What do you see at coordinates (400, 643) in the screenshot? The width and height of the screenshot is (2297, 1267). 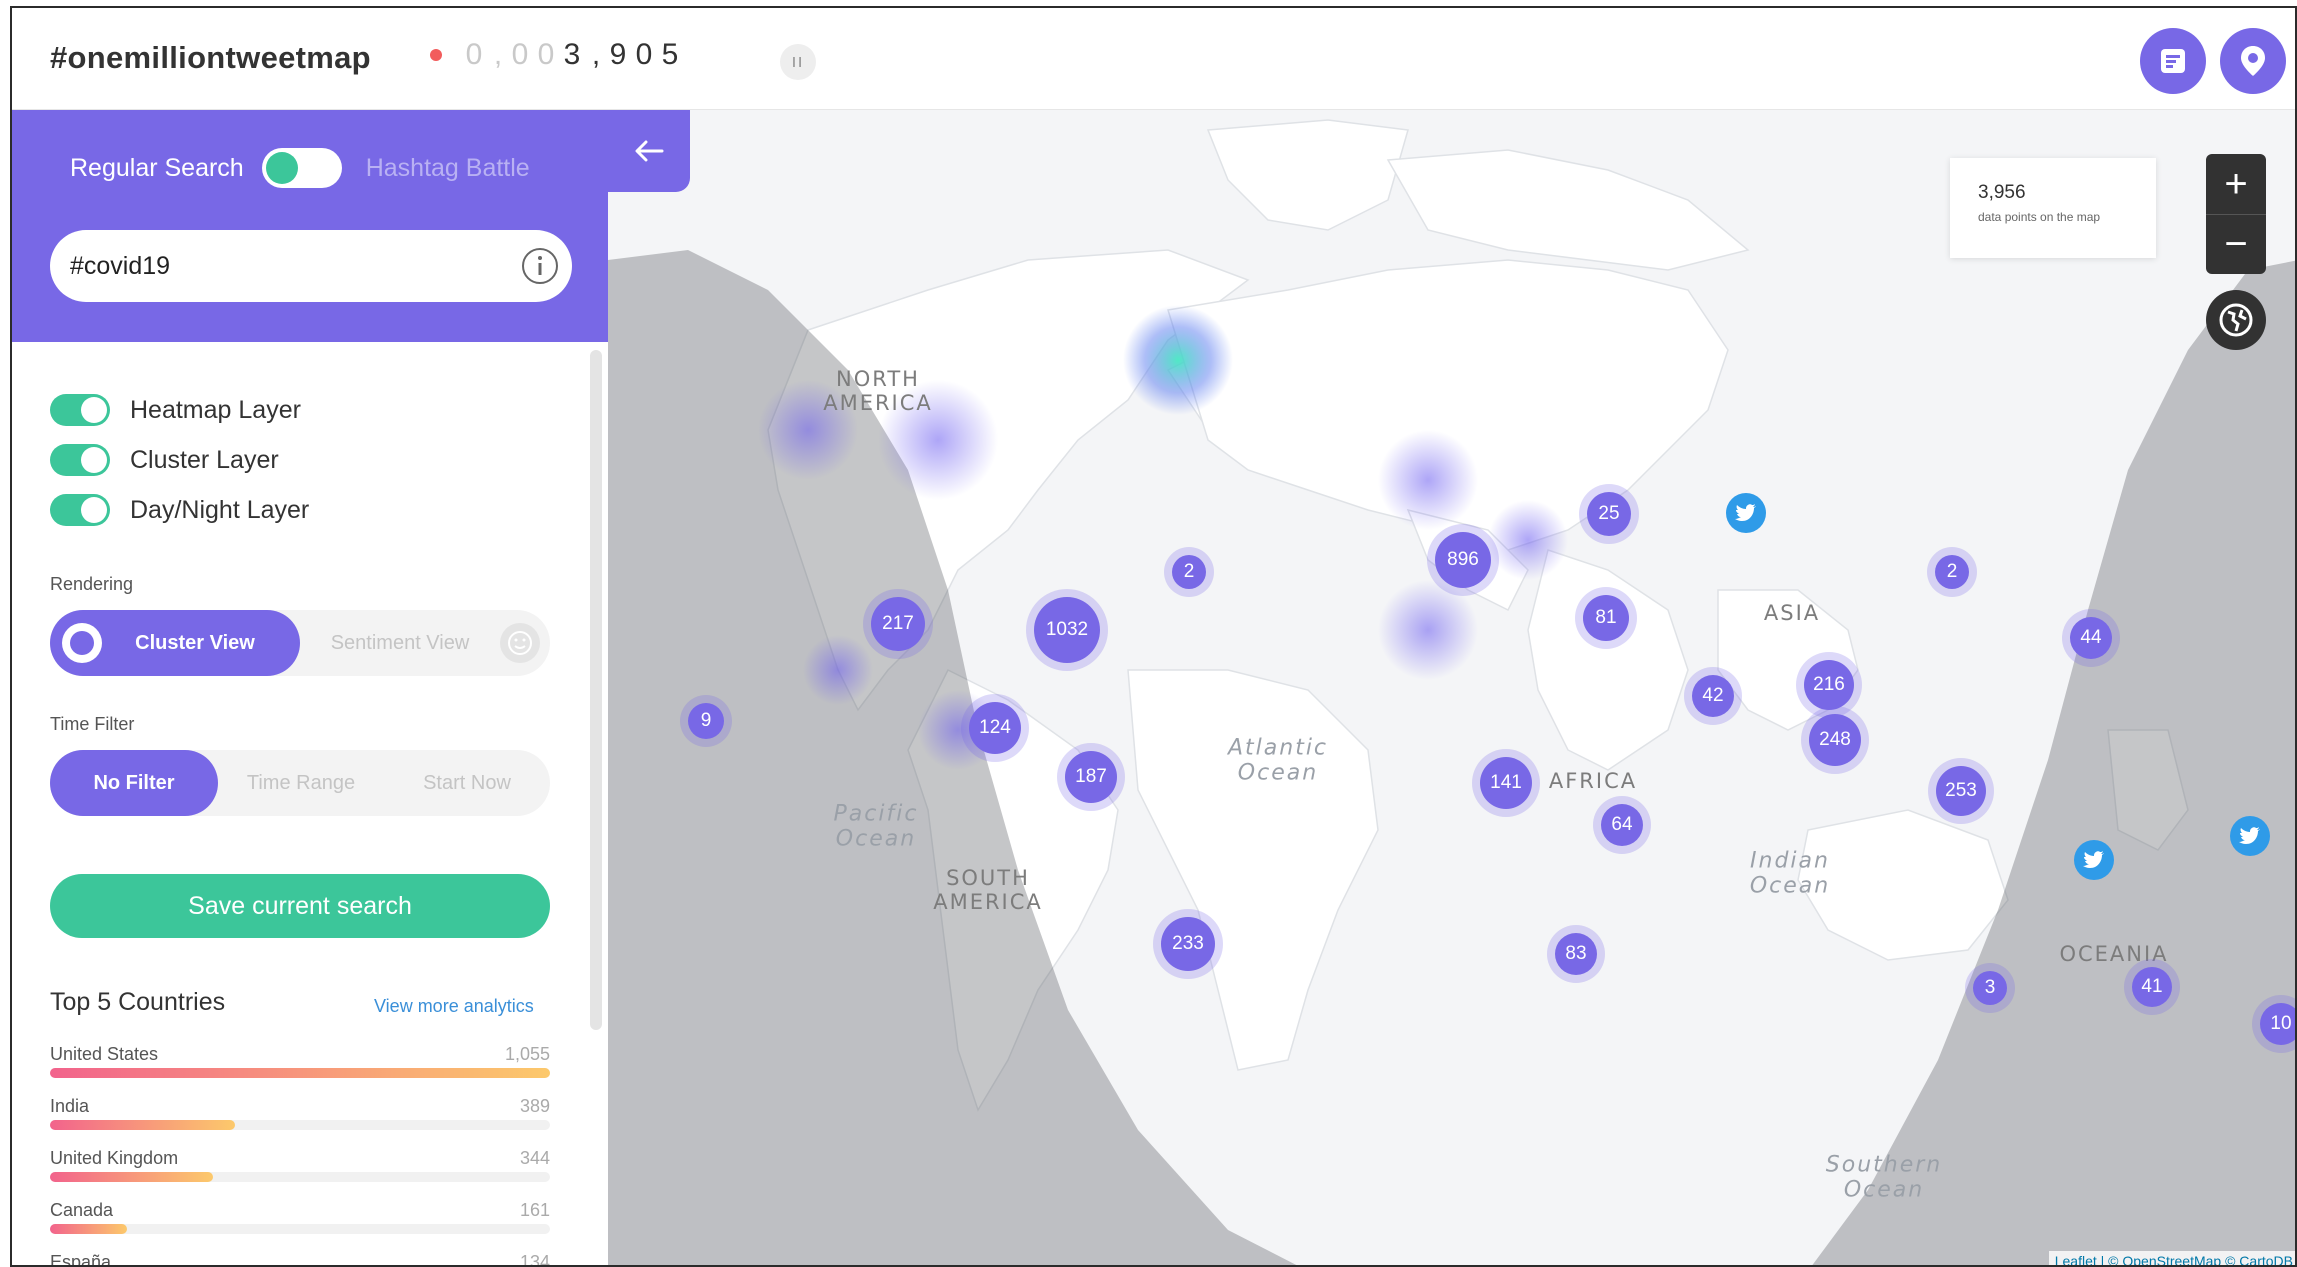 I see `sentiment-view-option: Sentiment View` at bounding box center [400, 643].